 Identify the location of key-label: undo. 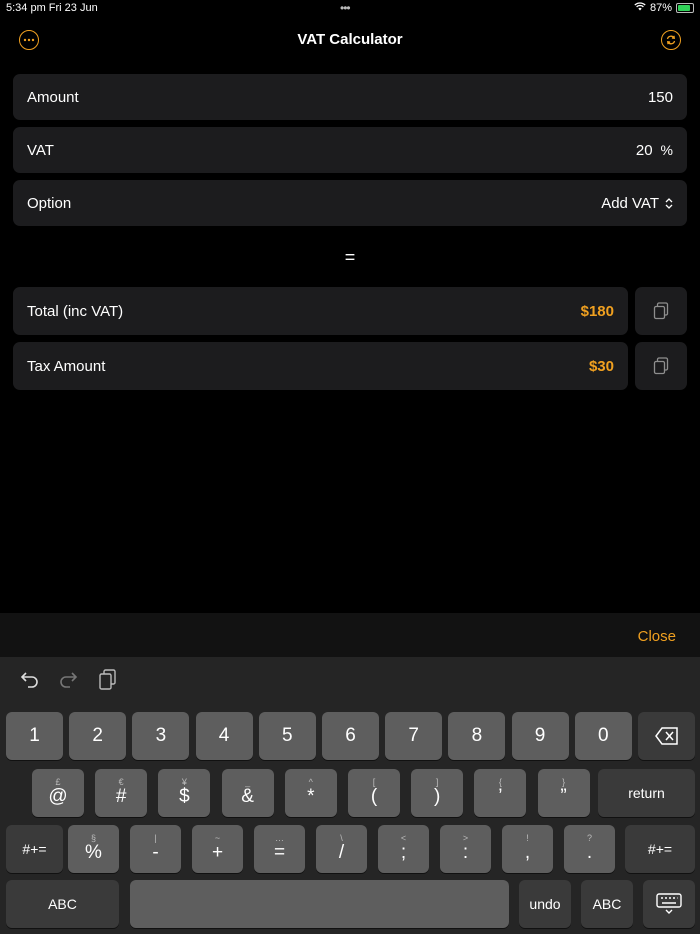
(545, 904).